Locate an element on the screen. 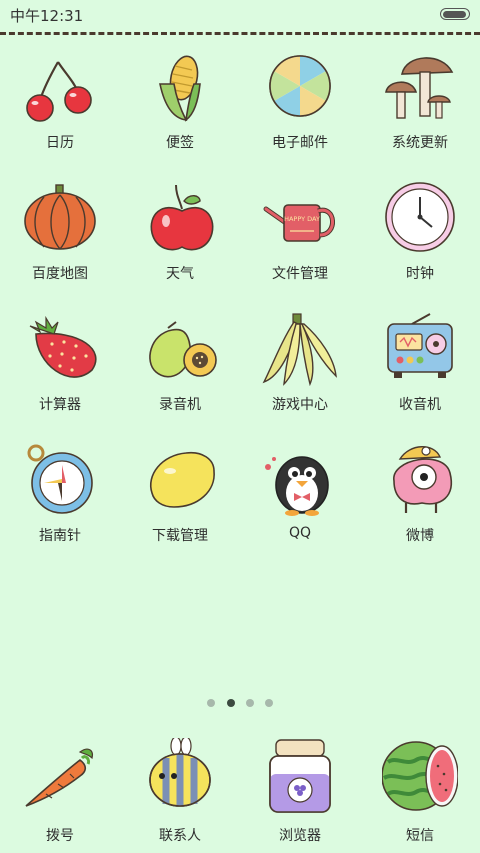 Image resolution: width=480 pixels, height=853 pixels. app-baidu-map: 百度地图 is located at coordinates (60, 231).